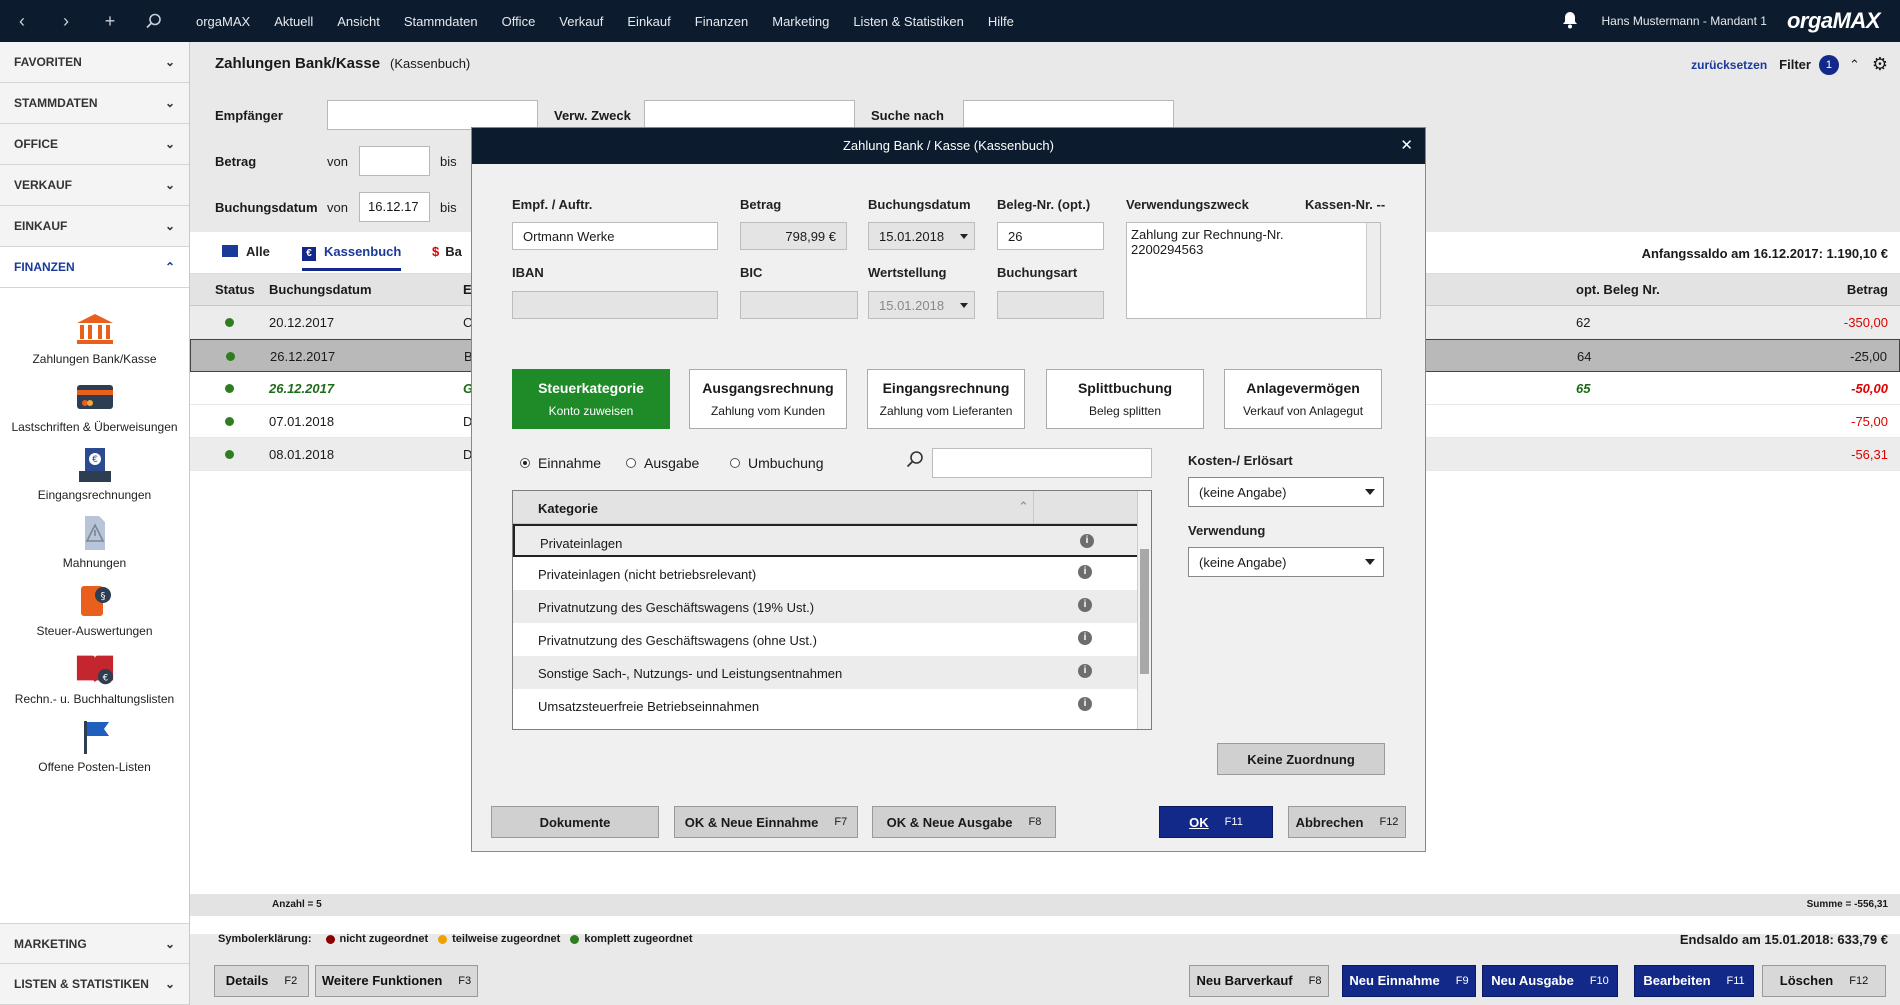  Describe the element at coordinates (800, 21) in the screenshot. I see `menu-marketing: Marketing` at that location.